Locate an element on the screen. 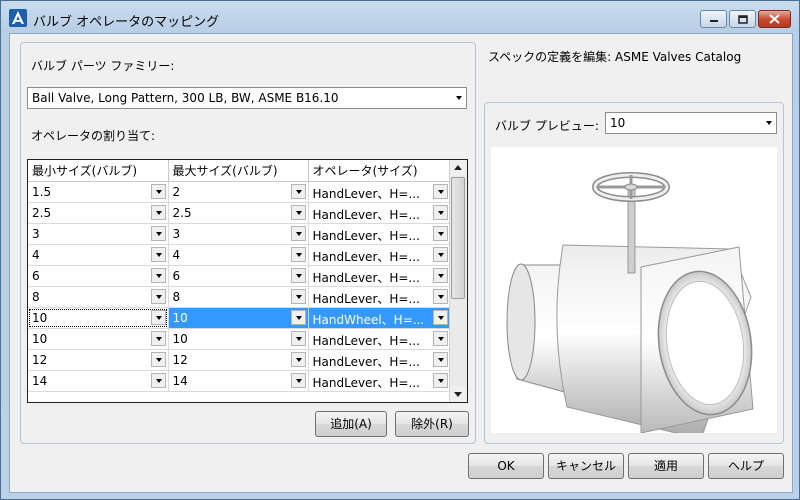  table-cell-max: 12 is located at coordinates (238, 360).